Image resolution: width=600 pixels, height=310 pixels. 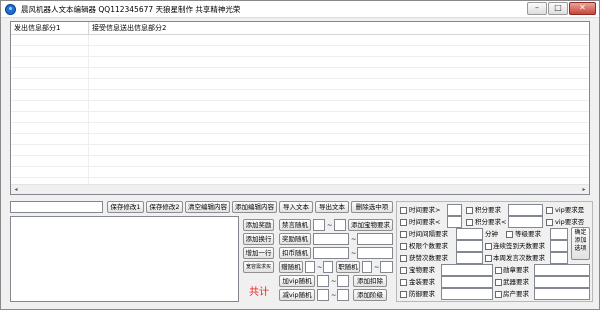 I want to click on forbid-min-field, so click(x=319, y=225).